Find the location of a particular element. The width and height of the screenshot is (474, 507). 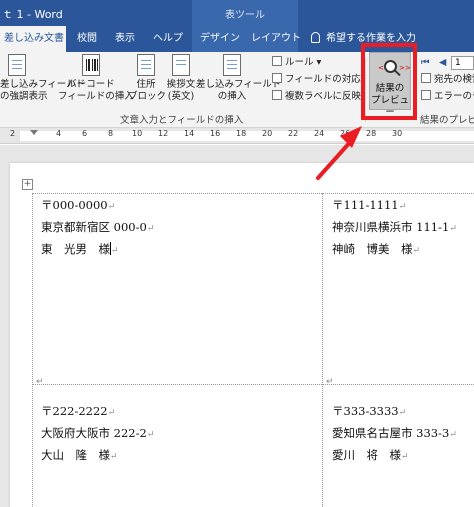

rules-button: ルール ▾ is located at coordinates (296, 63).